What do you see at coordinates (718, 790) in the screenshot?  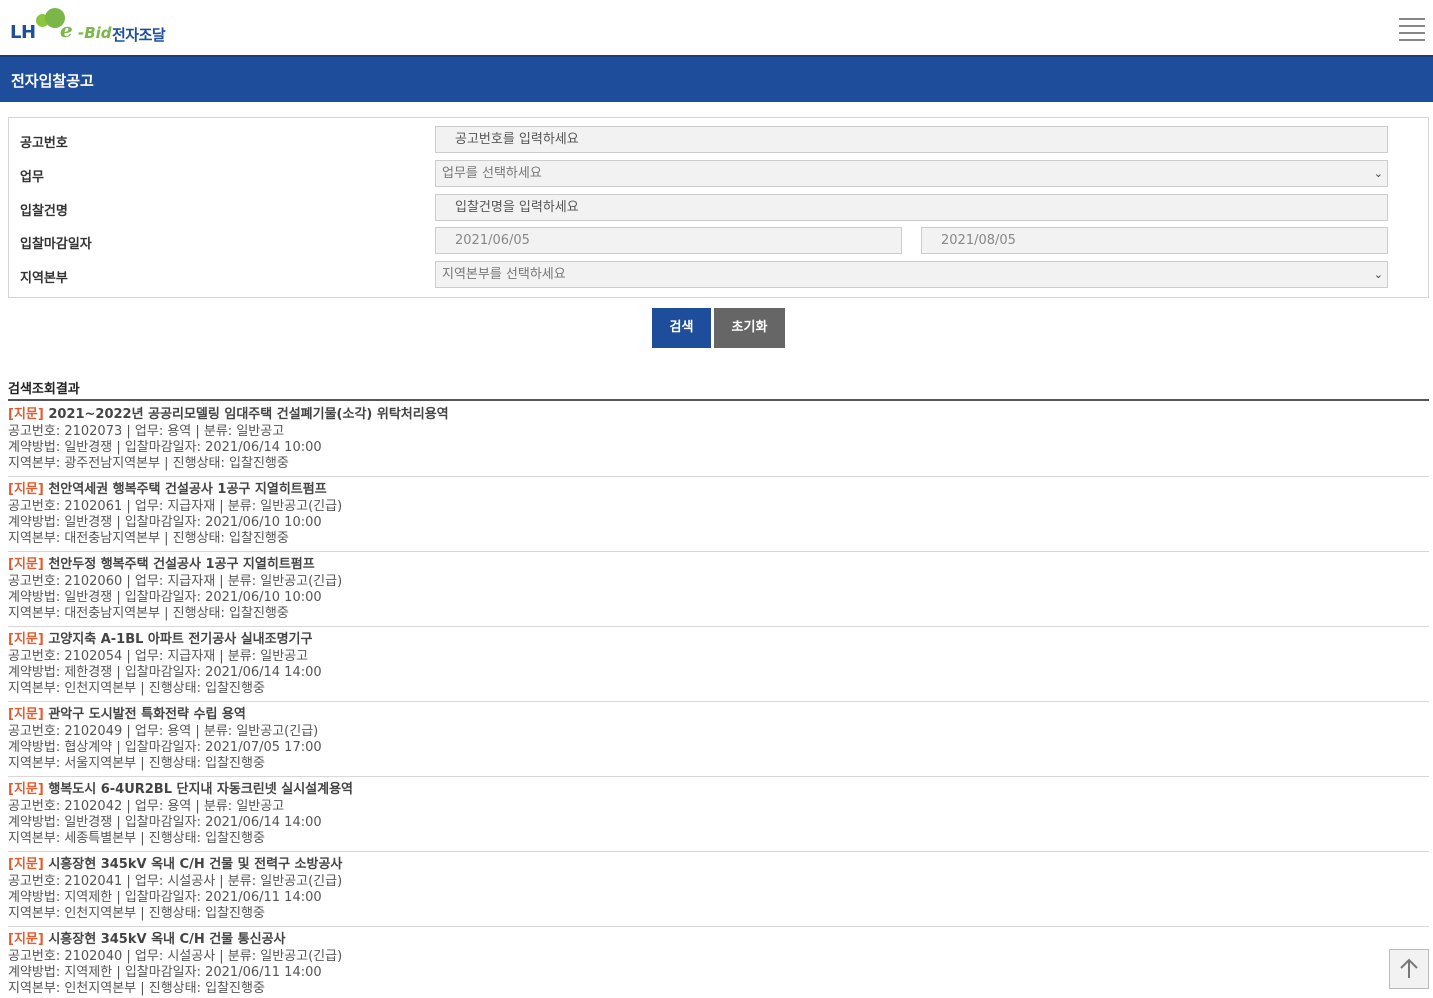 I see `item-title: [지문] 행복도시 6-4UR2BL 단지내 자동크린넷 실시설계용역` at bounding box center [718, 790].